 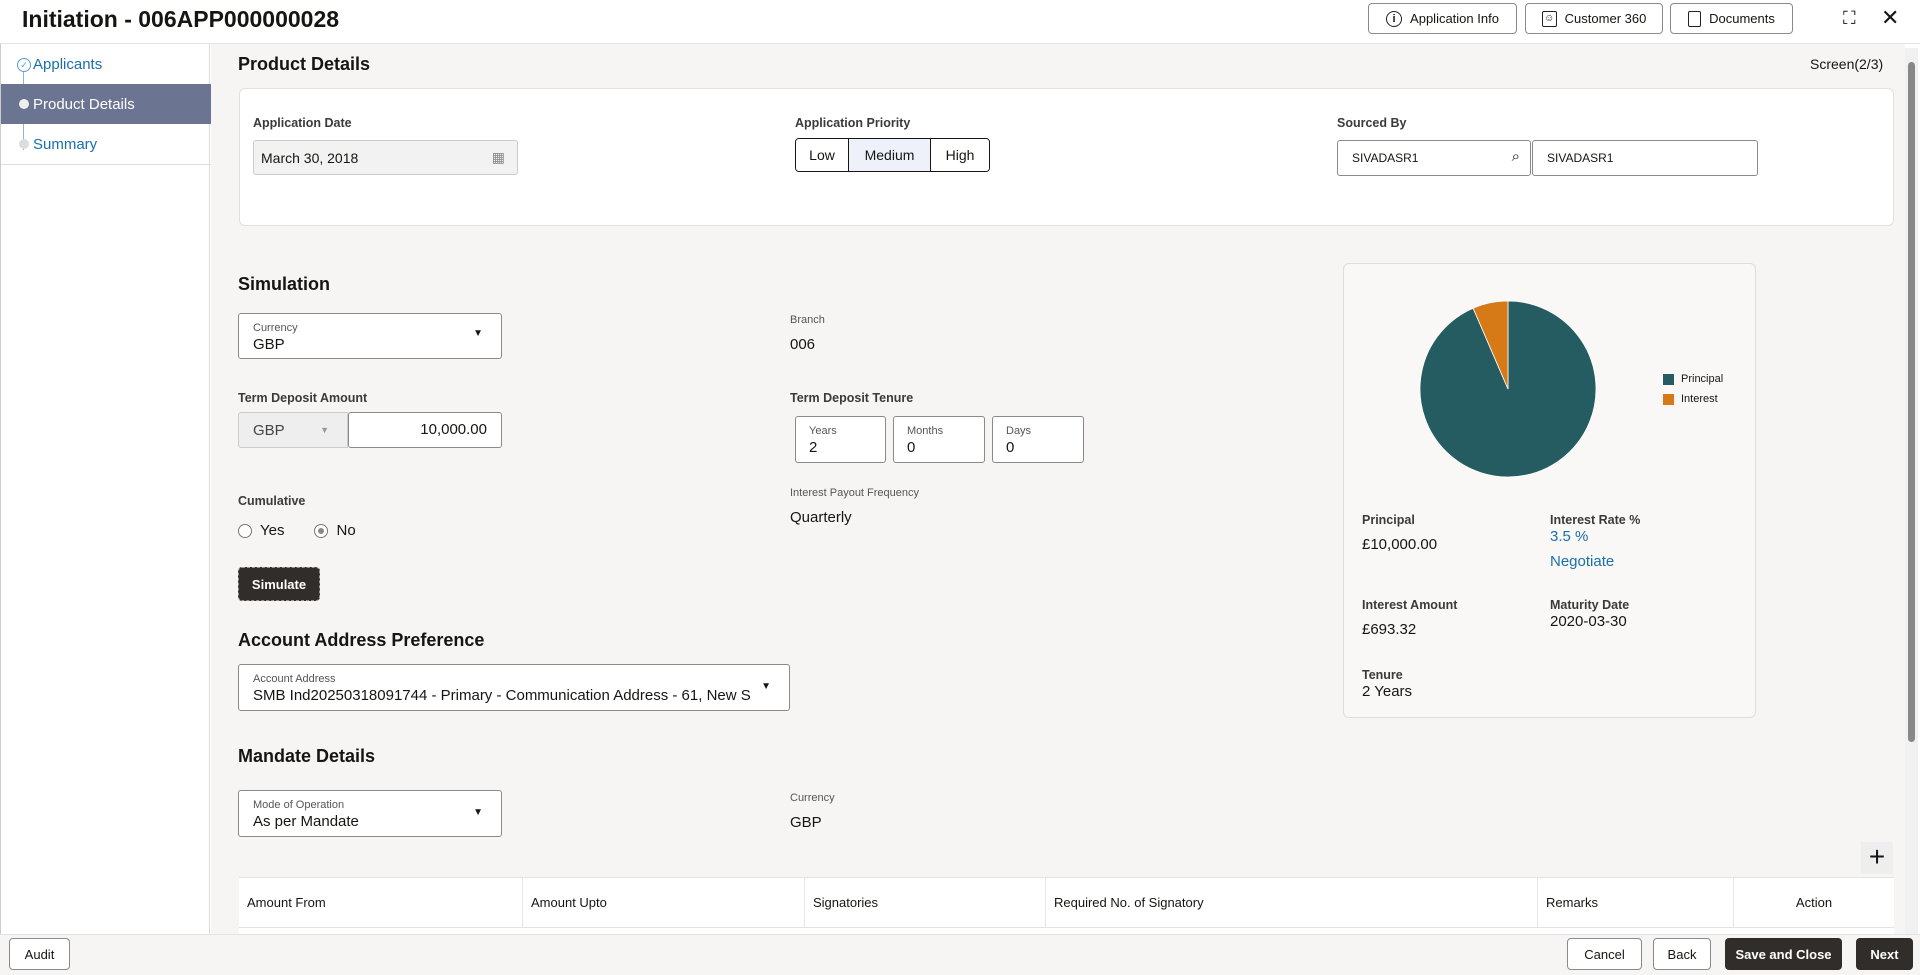 What do you see at coordinates (1372, 123) in the screenshot?
I see `sourced-by-label: Sourced By` at bounding box center [1372, 123].